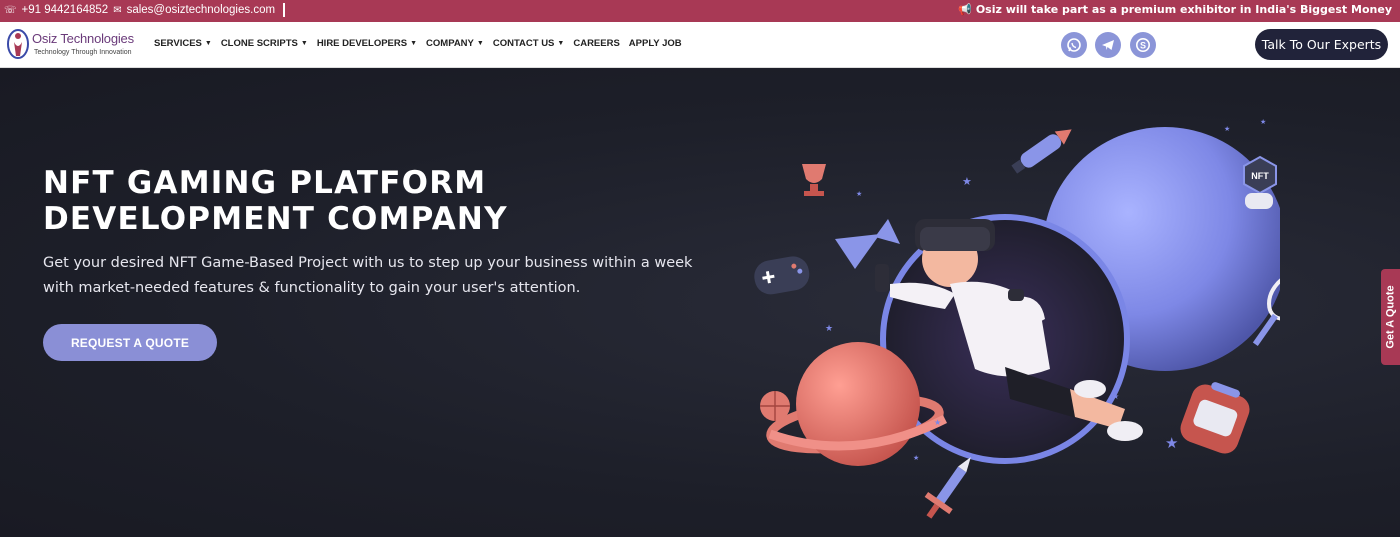 The height and width of the screenshot is (537, 1400). What do you see at coordinates (130, 342) in the screenshot?
I see `request-quote-button: REQUEST A QUOTE` at bounding box center [130, 342].